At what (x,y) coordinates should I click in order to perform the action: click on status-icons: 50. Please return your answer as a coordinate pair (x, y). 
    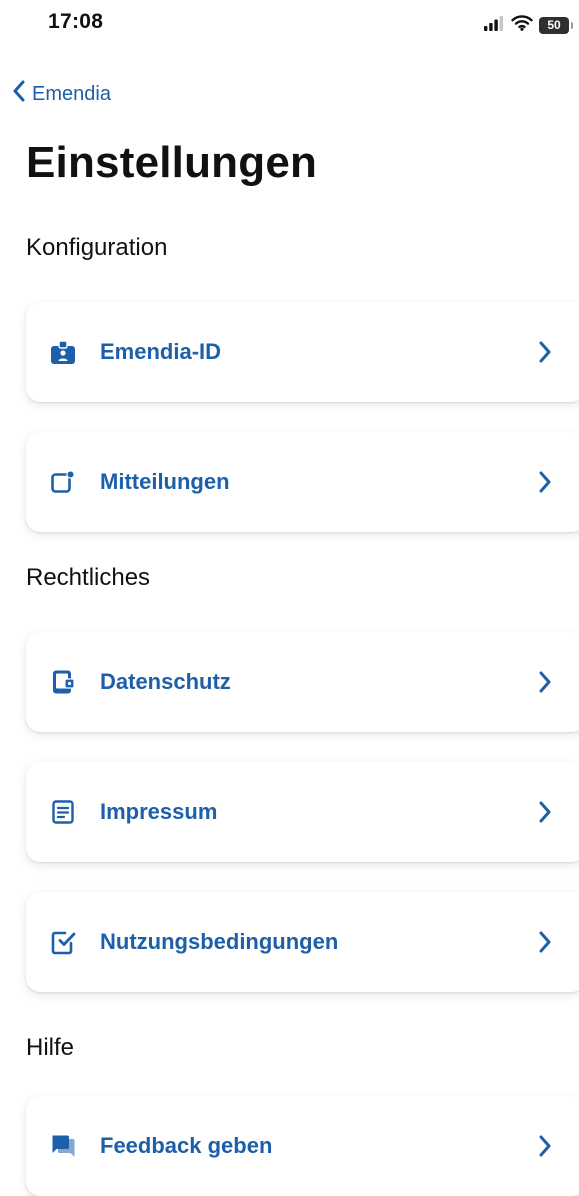
    Looking at the image, I should click on (528, 25).